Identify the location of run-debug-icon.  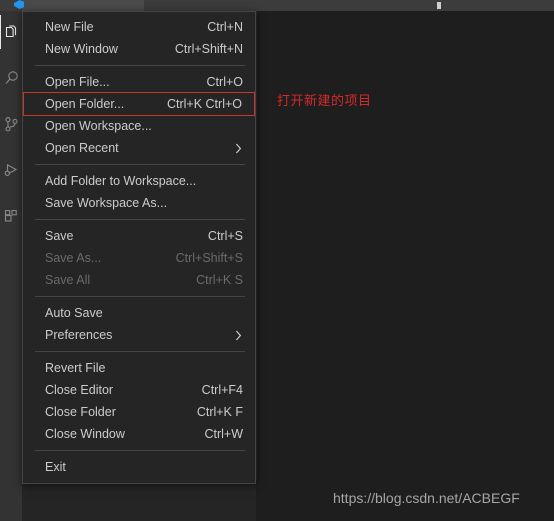
(11, 170).